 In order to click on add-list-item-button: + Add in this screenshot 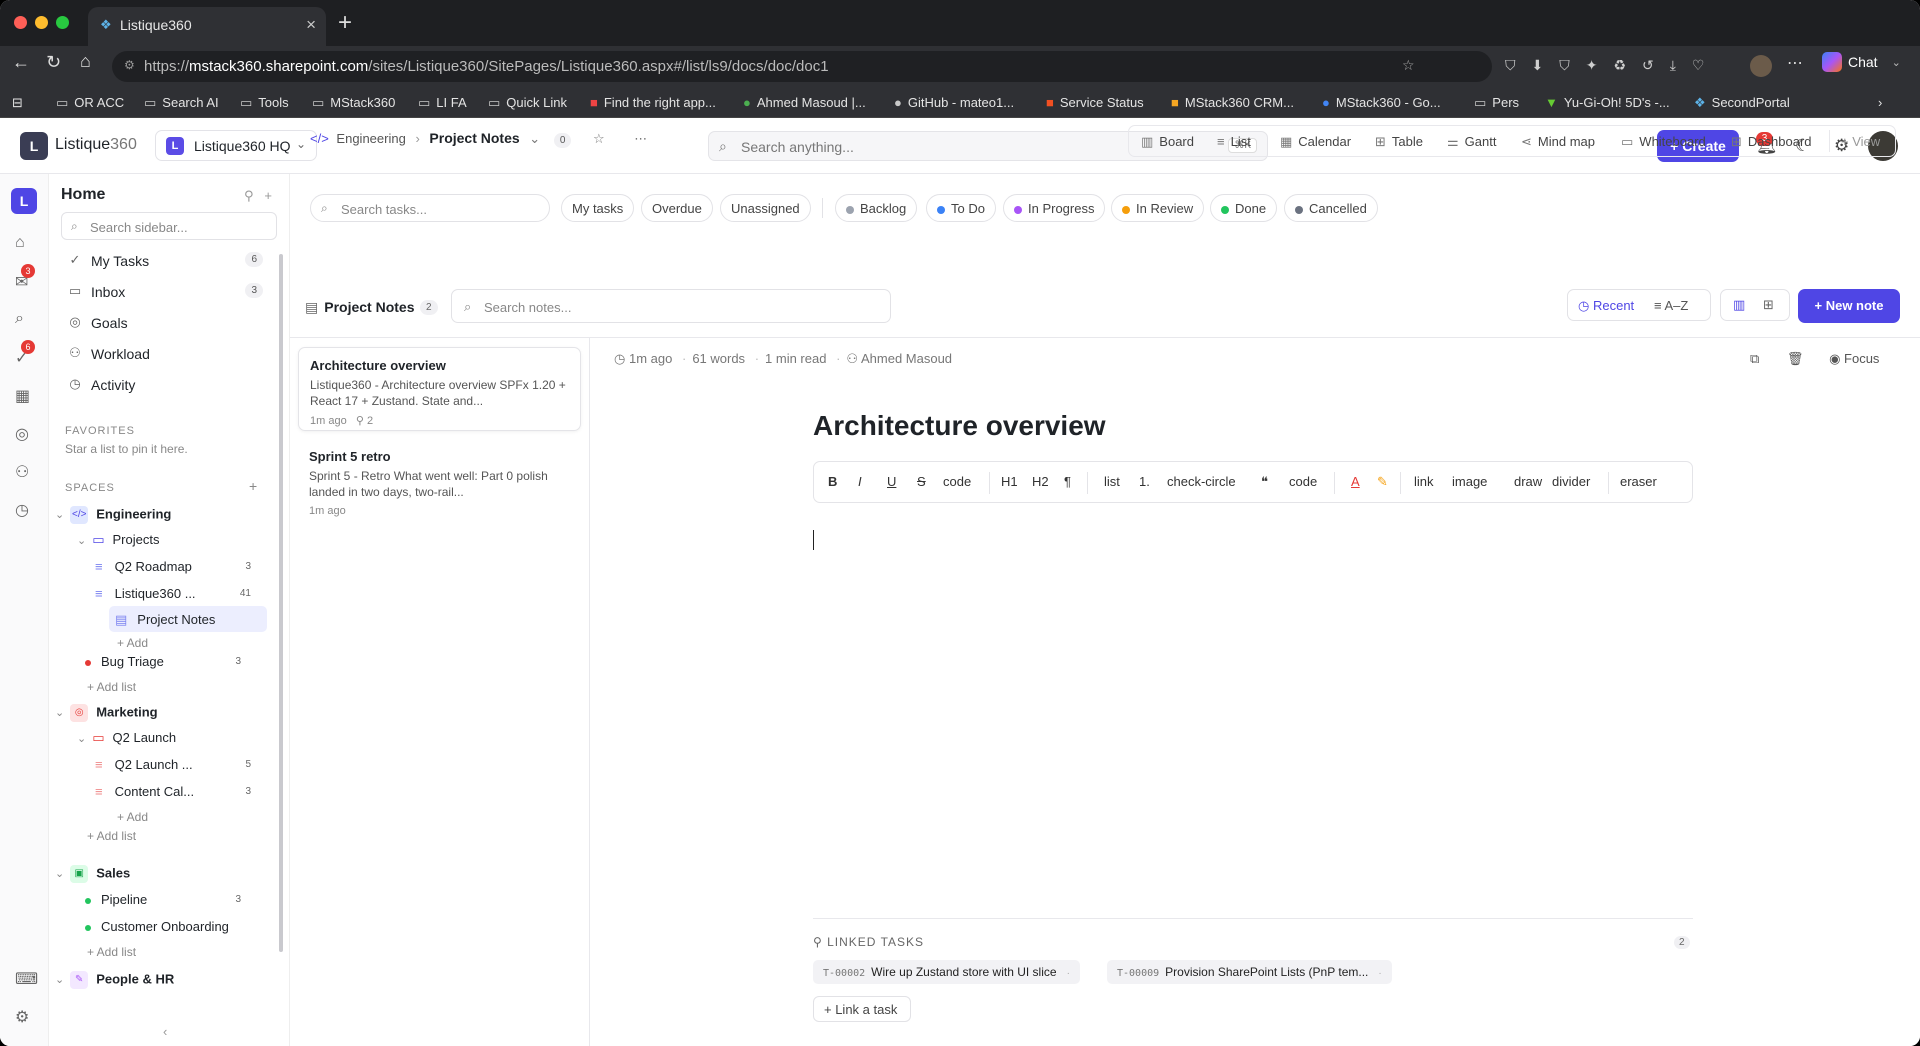, I will do `click(132, 817)`.